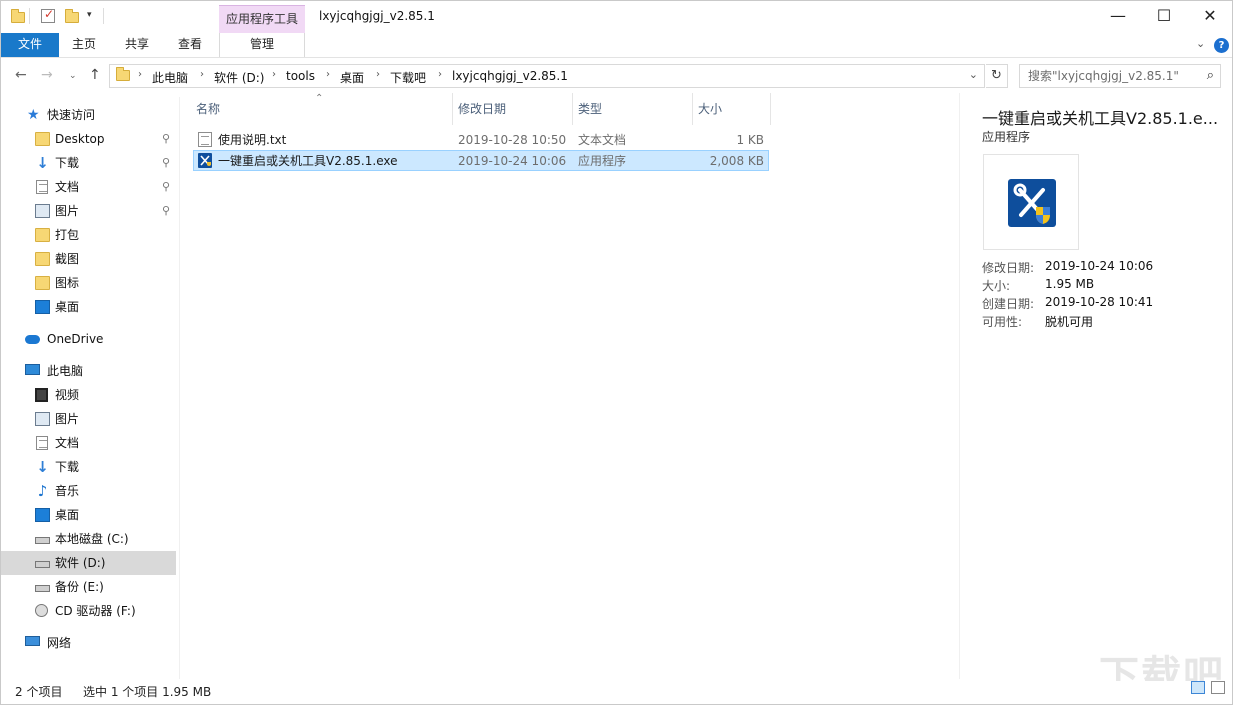 The width and height of the screenshot is (1233, 705). Describe the element at coordinates (1218, 687) in the screenshot. I see `large-icons-view-icon` at that location.